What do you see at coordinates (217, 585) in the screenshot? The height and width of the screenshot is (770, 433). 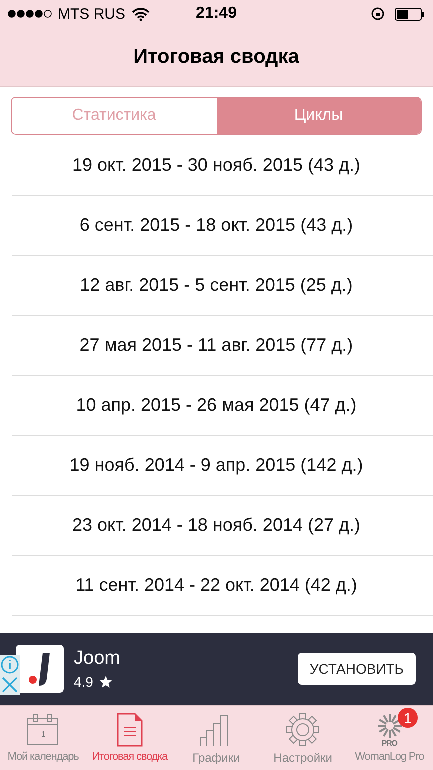 I see `cycle-period: 11 сент. 2014 - 22 окт. 2014 (42 д.)` at bounding box center [217, 585].